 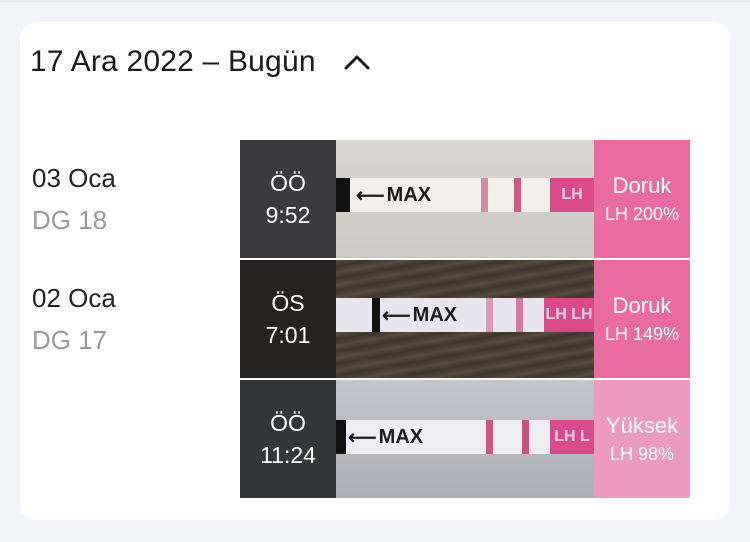 What do you see at coordinates (642, 439) in the screenshot?
I see `result-cell: Yüksek LH 98%` at bounding box center [642, 439].